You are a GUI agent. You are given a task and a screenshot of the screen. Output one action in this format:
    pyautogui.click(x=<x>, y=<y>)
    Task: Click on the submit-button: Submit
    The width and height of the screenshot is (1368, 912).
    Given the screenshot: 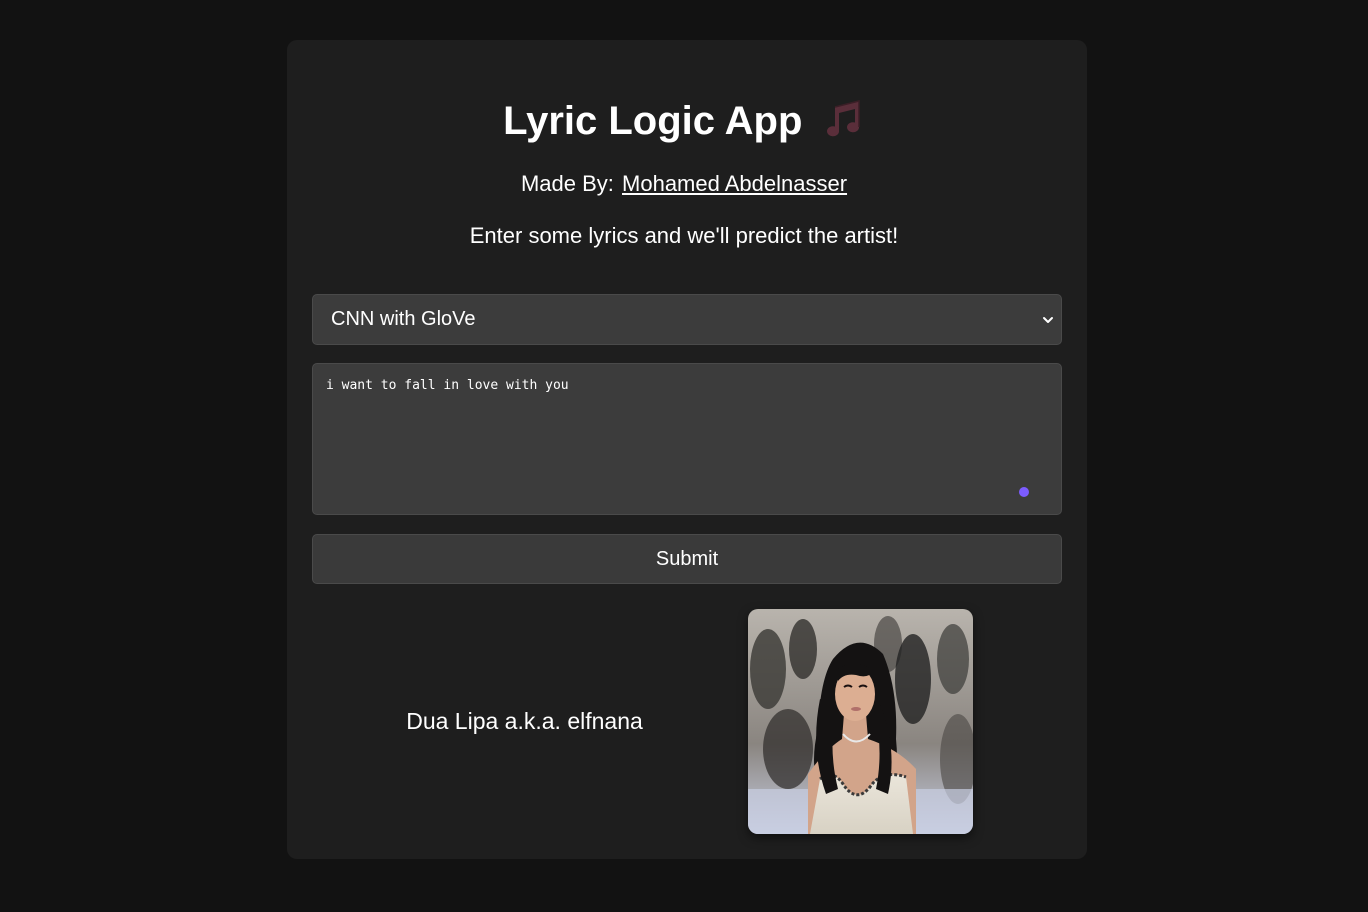 What is the action you would take?
    pyautogui.click(x=687, y=559)
    